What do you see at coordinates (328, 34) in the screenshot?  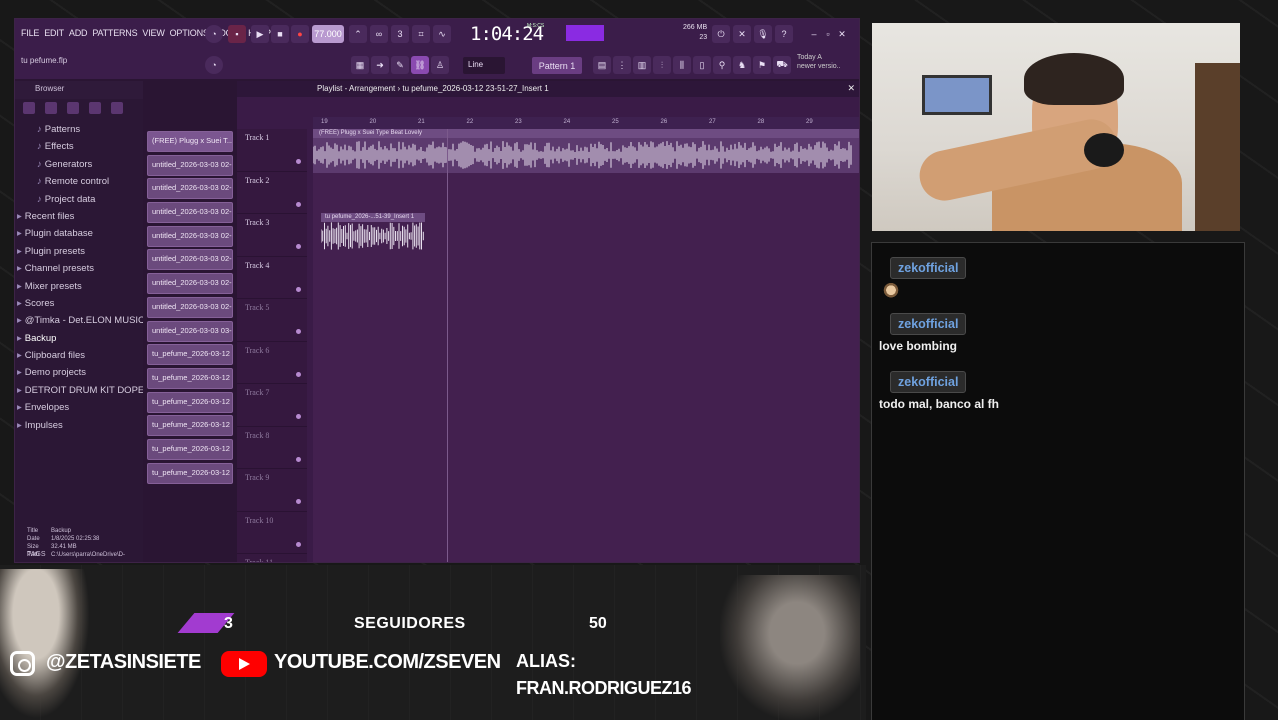 I see `tempo-display: 77.000` at bounding box center [328, 34].